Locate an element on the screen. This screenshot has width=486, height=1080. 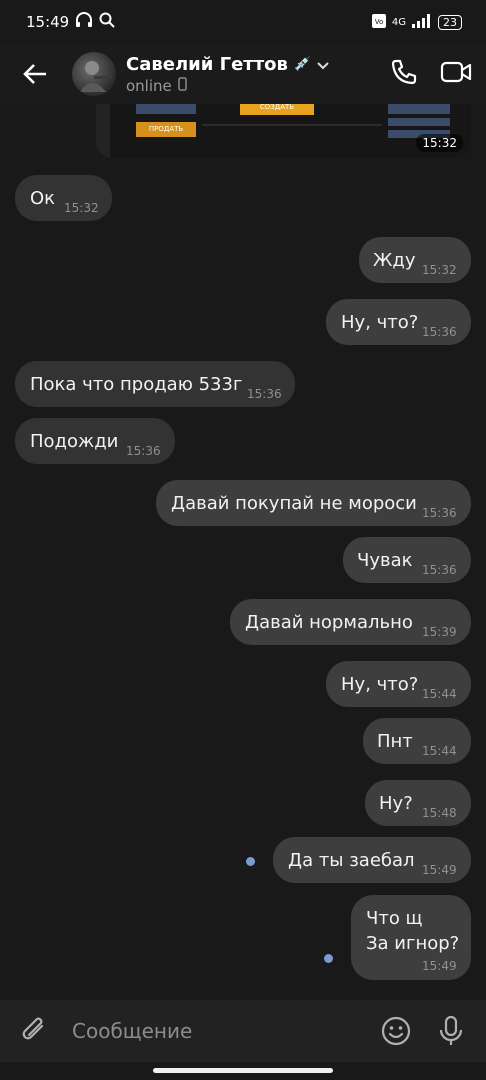
message-outgoing: Давай покупай не мороси 15:36 is located at coordinates (313, 503).